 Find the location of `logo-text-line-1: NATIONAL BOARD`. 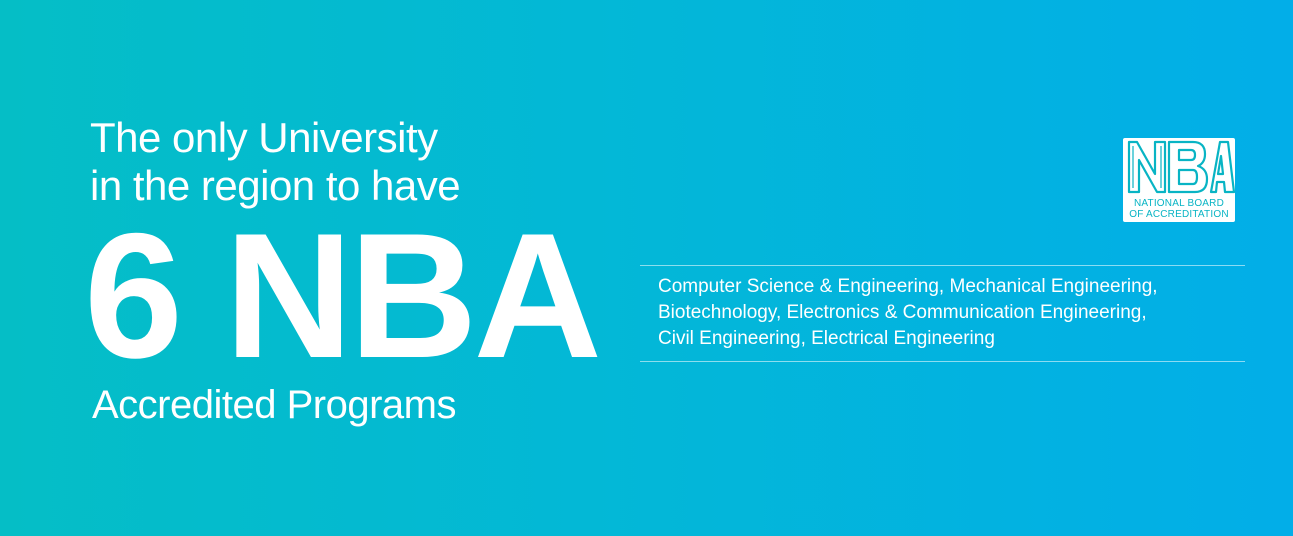

logo-text-line-1: NATIONAL BOARD is located at coordinates (1179, 203).